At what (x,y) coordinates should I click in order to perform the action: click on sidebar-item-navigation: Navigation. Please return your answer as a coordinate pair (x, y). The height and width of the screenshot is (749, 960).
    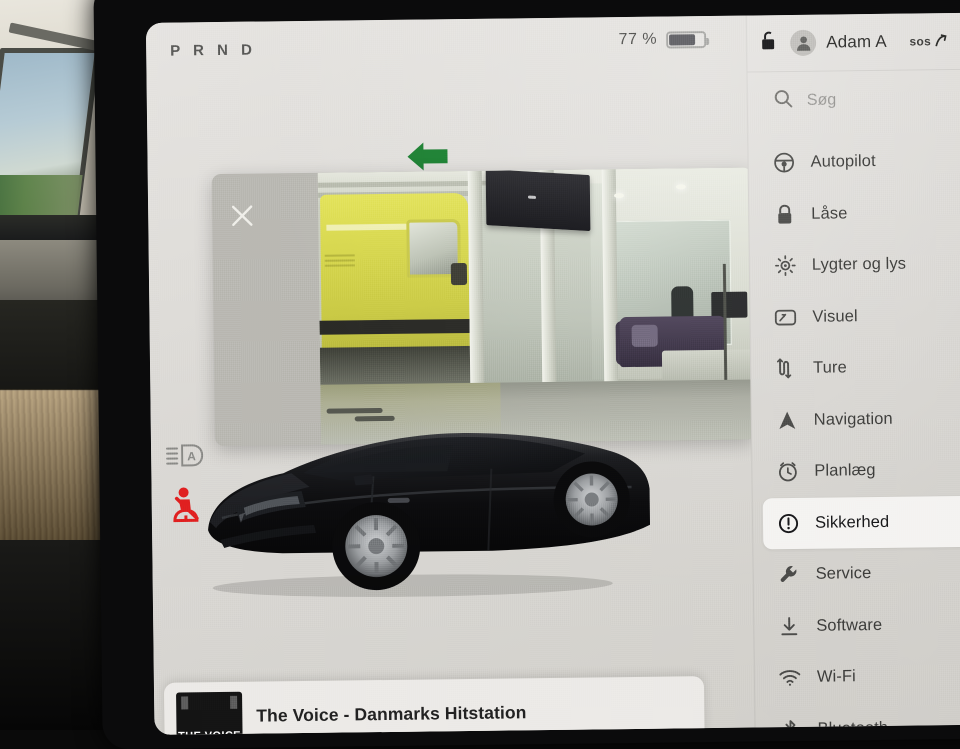
    Looking at the image, I should click on (860, 419).